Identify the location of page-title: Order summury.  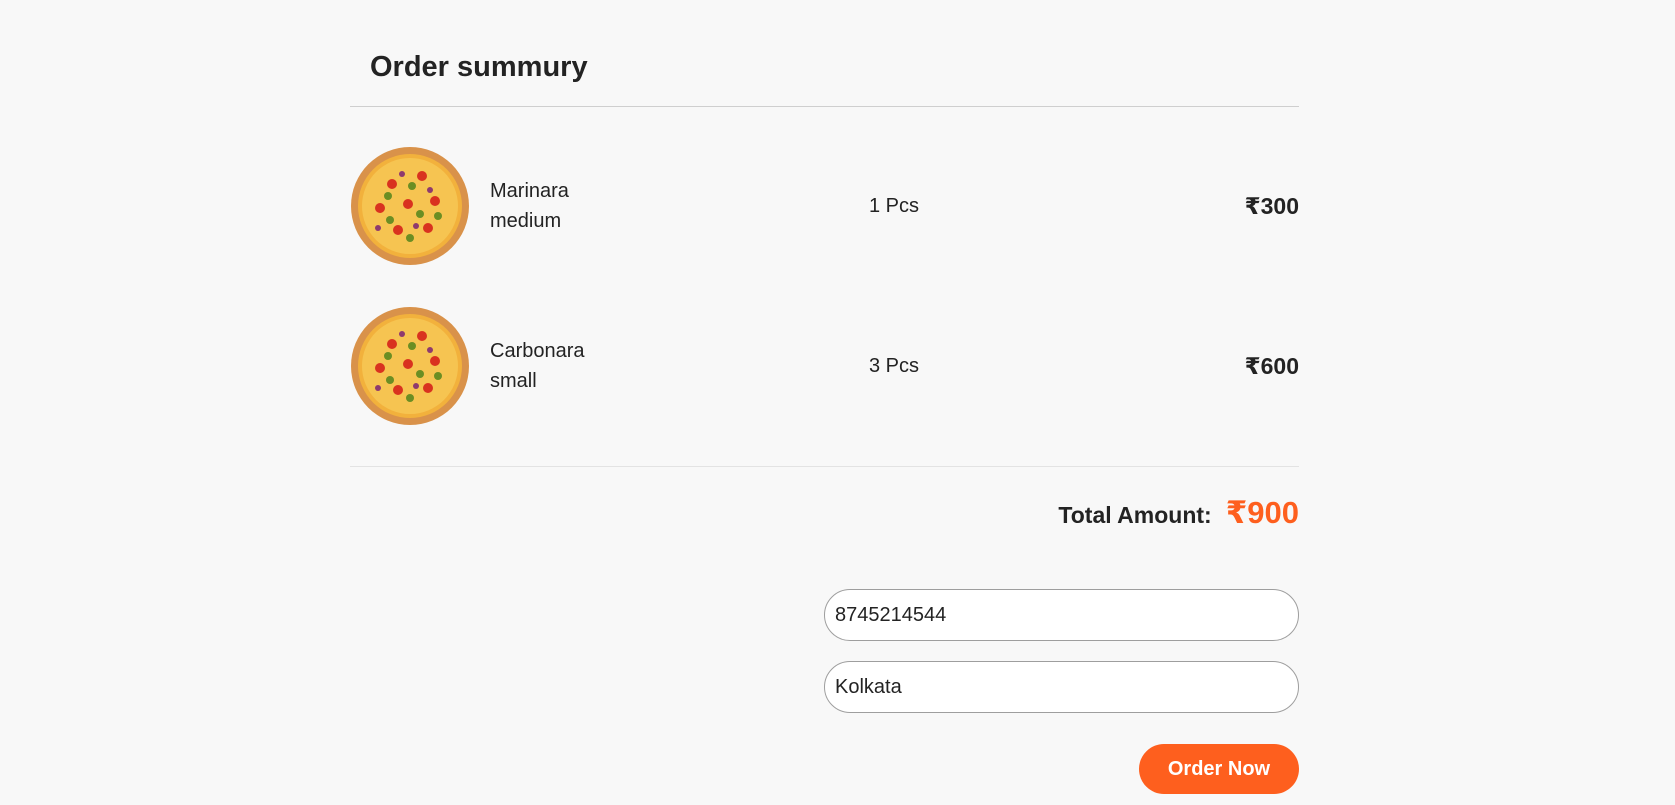
(479, 67).